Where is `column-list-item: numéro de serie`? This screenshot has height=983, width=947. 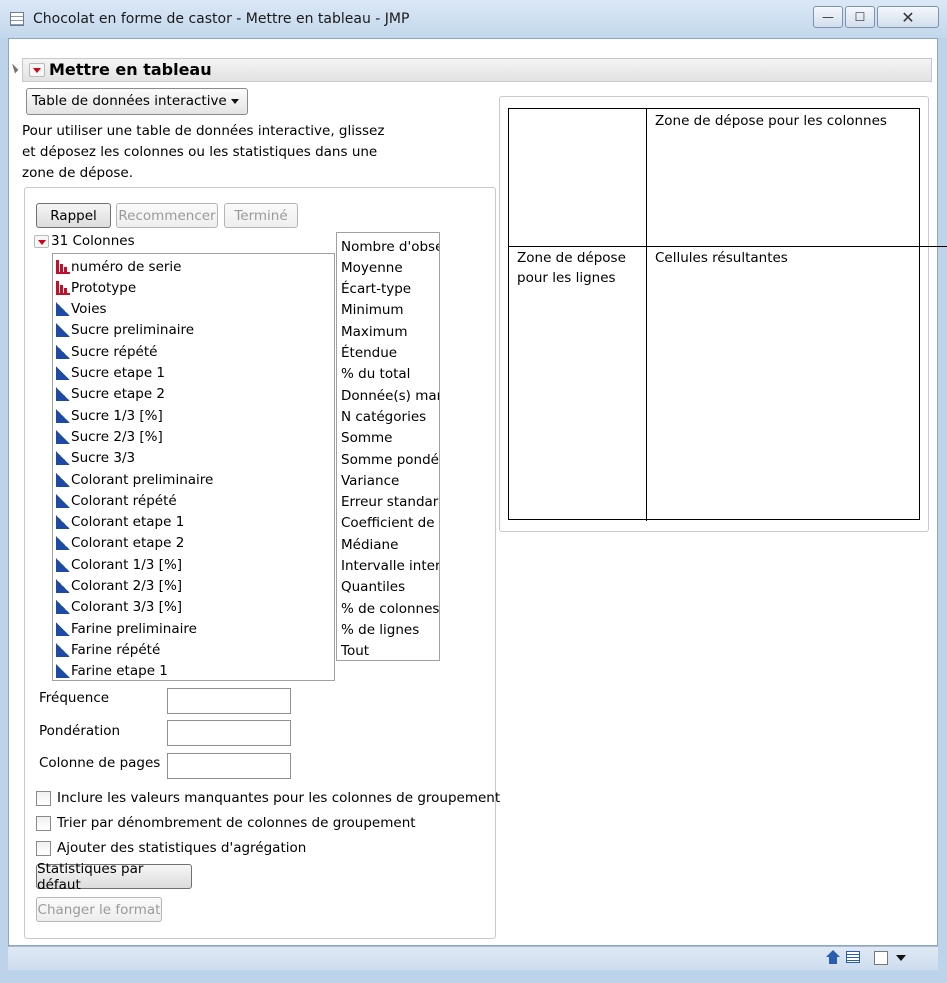 column-list-item: numéro de serie is located at coordinates (119, 266).